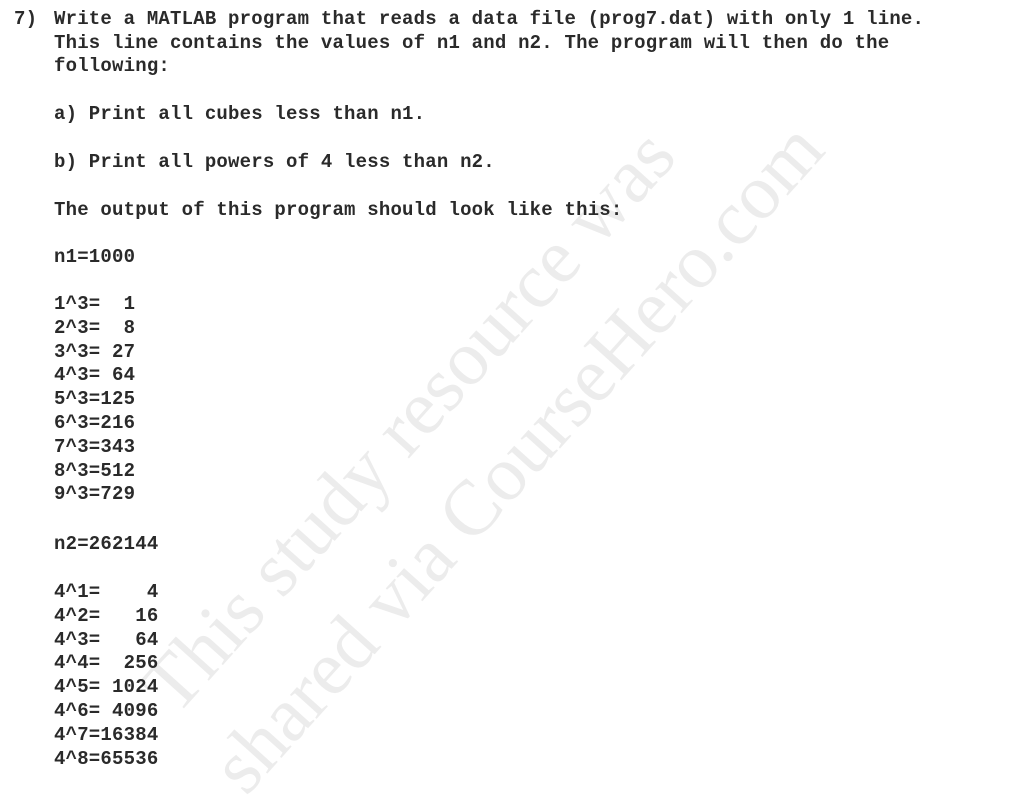 The width and height of the screenshot is (1024, 810). I want to click on cube-output-line: 6^3=216, so click(95, 423).